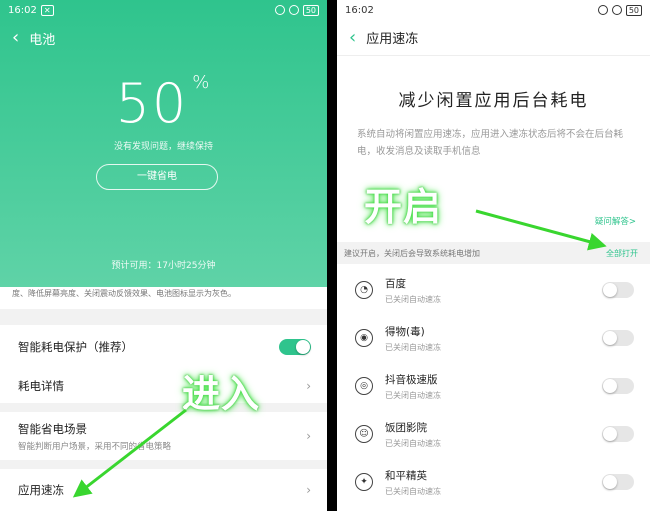  Describe the element at coordinates (493, 253) in the screenshot. I see `suggestion-bar: 建议开启，关闭后会导致系统耗电增加 全部打开` at that location.